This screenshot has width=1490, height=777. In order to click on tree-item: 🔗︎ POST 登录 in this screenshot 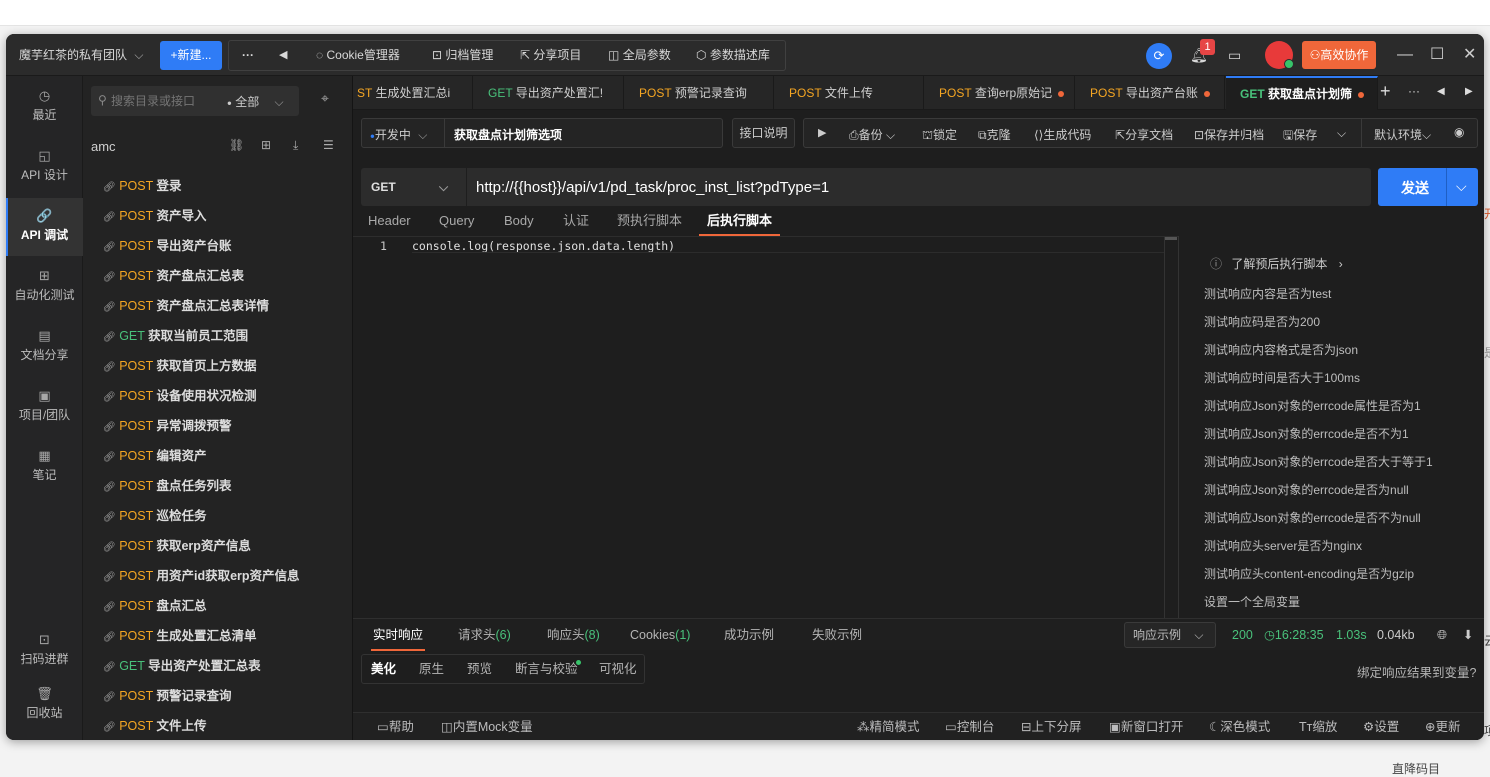, I will do `click(142, 186)`.